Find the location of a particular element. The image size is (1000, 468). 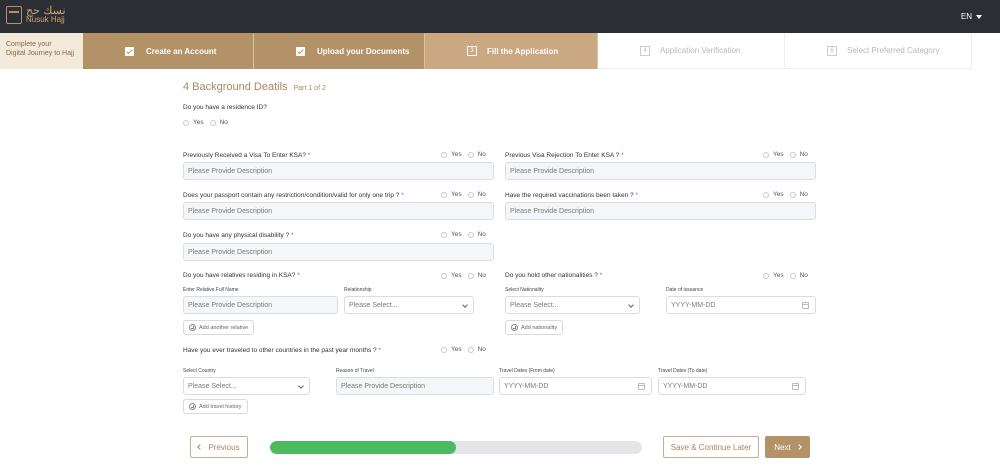

add-travel-button: Add travel history is located at coordinates (215, 406).